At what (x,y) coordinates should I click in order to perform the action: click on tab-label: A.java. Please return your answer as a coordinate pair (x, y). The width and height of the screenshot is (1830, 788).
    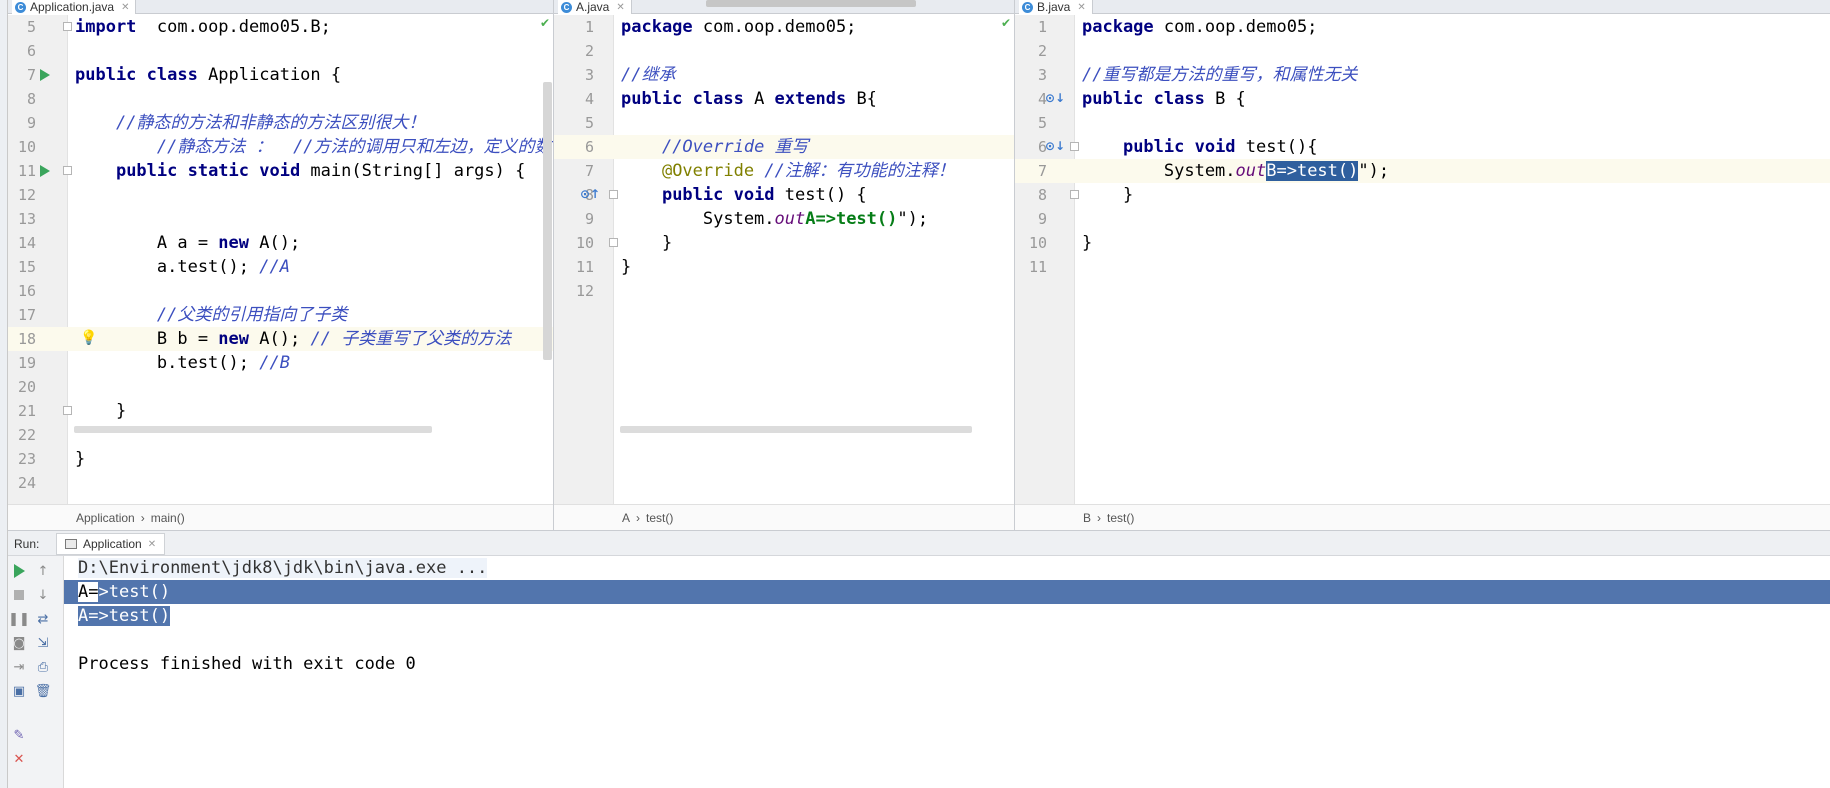
    Looking at the image, I should click on (593, 7).